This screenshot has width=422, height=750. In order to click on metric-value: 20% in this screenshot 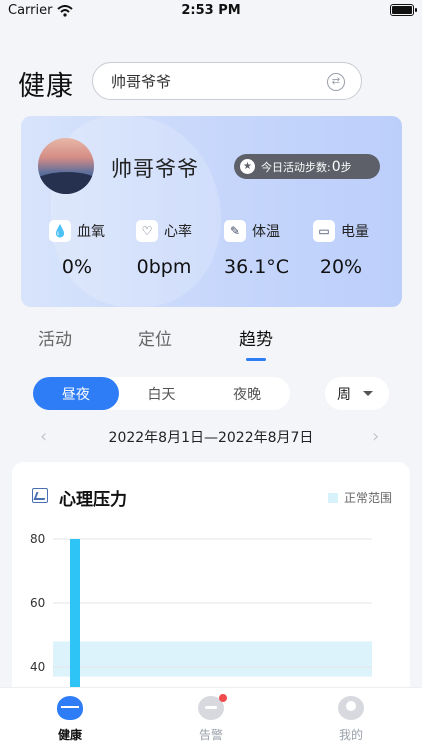, I will do `click(341, 267)`.